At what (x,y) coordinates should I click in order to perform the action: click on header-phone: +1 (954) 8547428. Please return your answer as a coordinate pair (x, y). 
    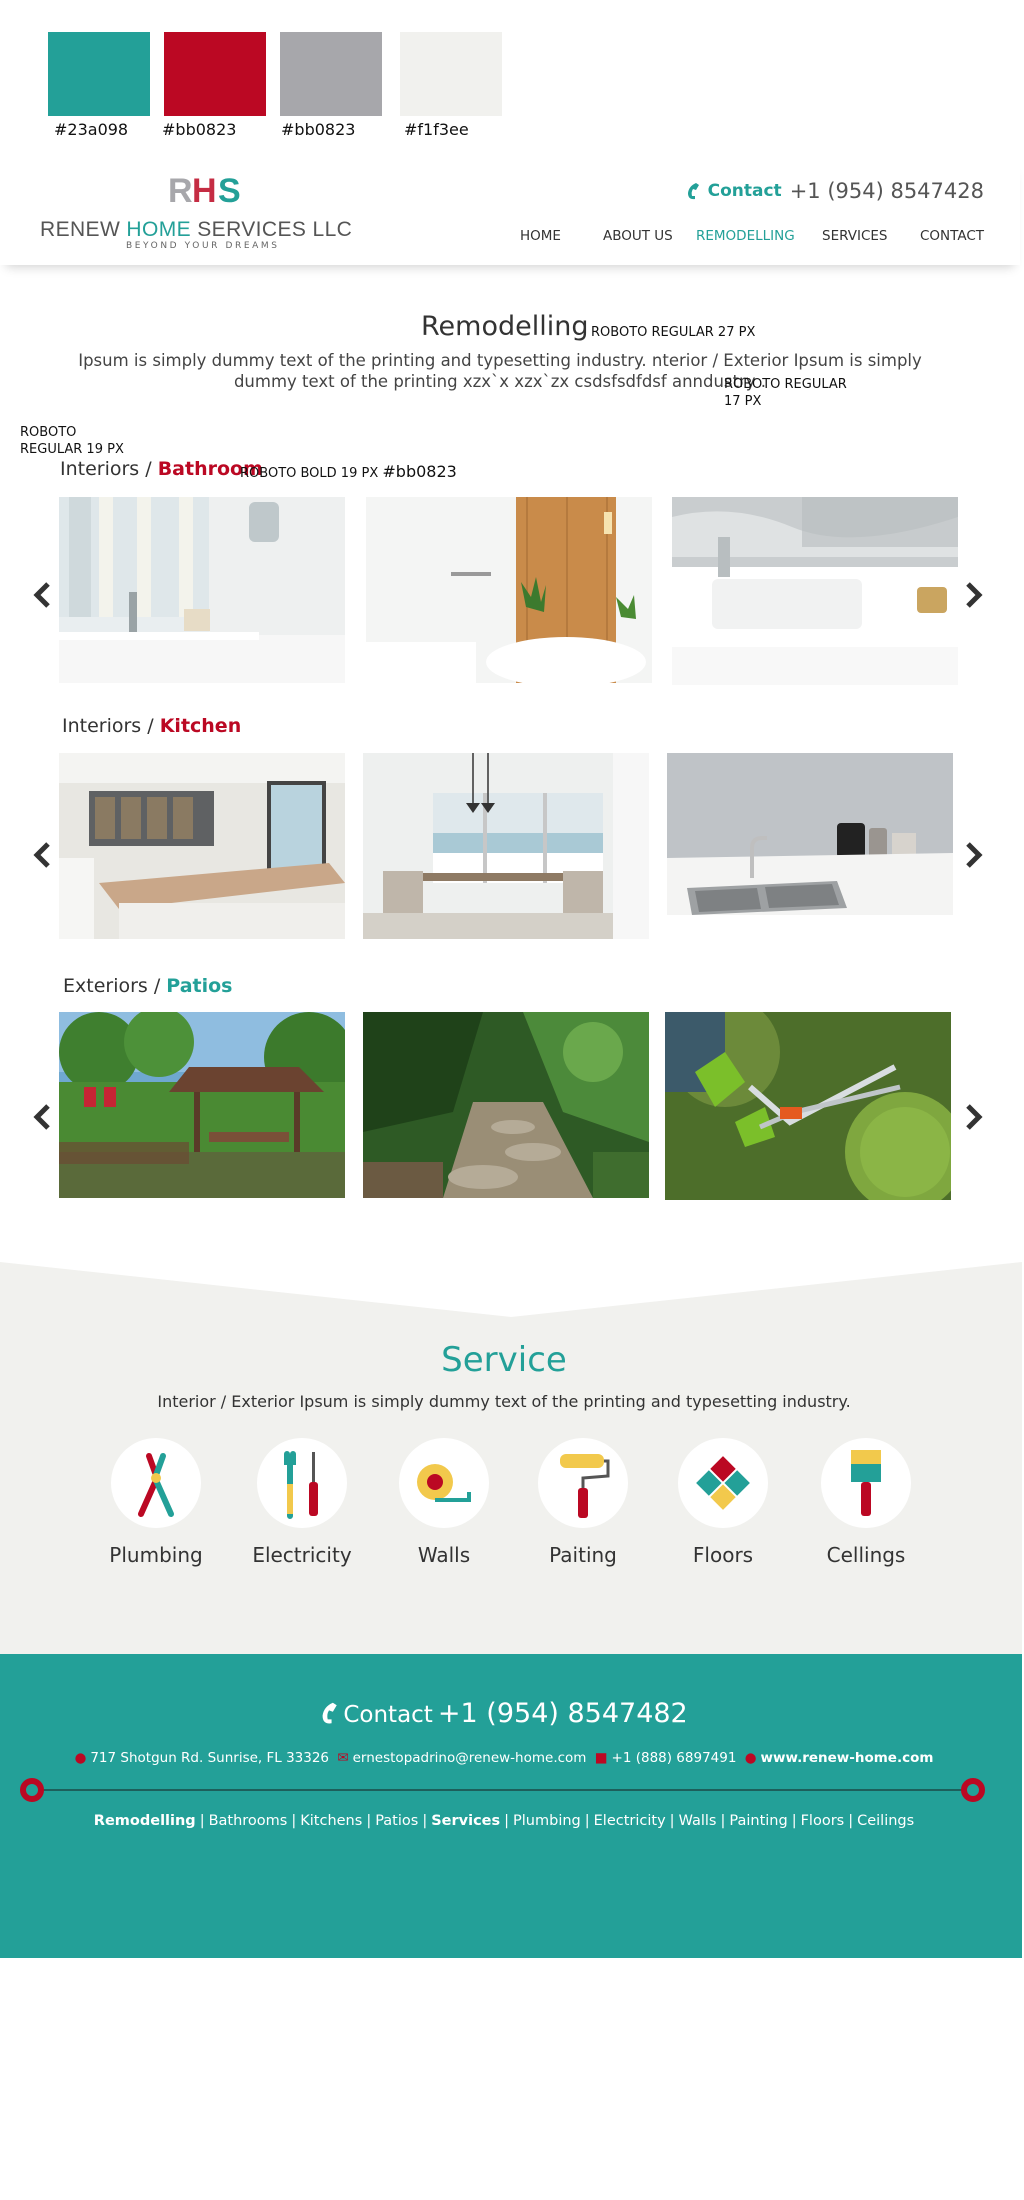
    Looking at the image, I should click on (887, 191).